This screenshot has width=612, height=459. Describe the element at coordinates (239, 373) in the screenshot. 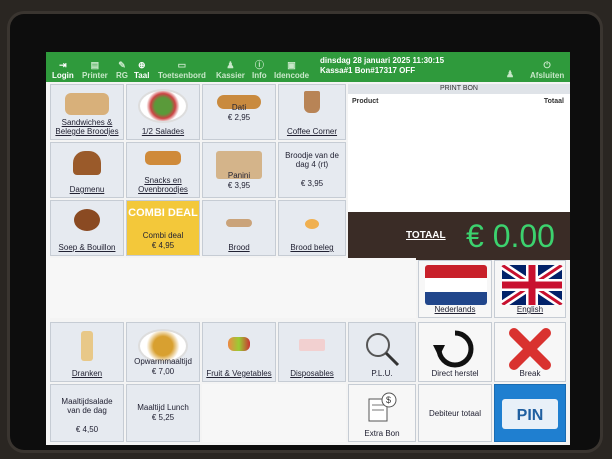

I see `tile-label: Fruit & Vegetables` at that location.